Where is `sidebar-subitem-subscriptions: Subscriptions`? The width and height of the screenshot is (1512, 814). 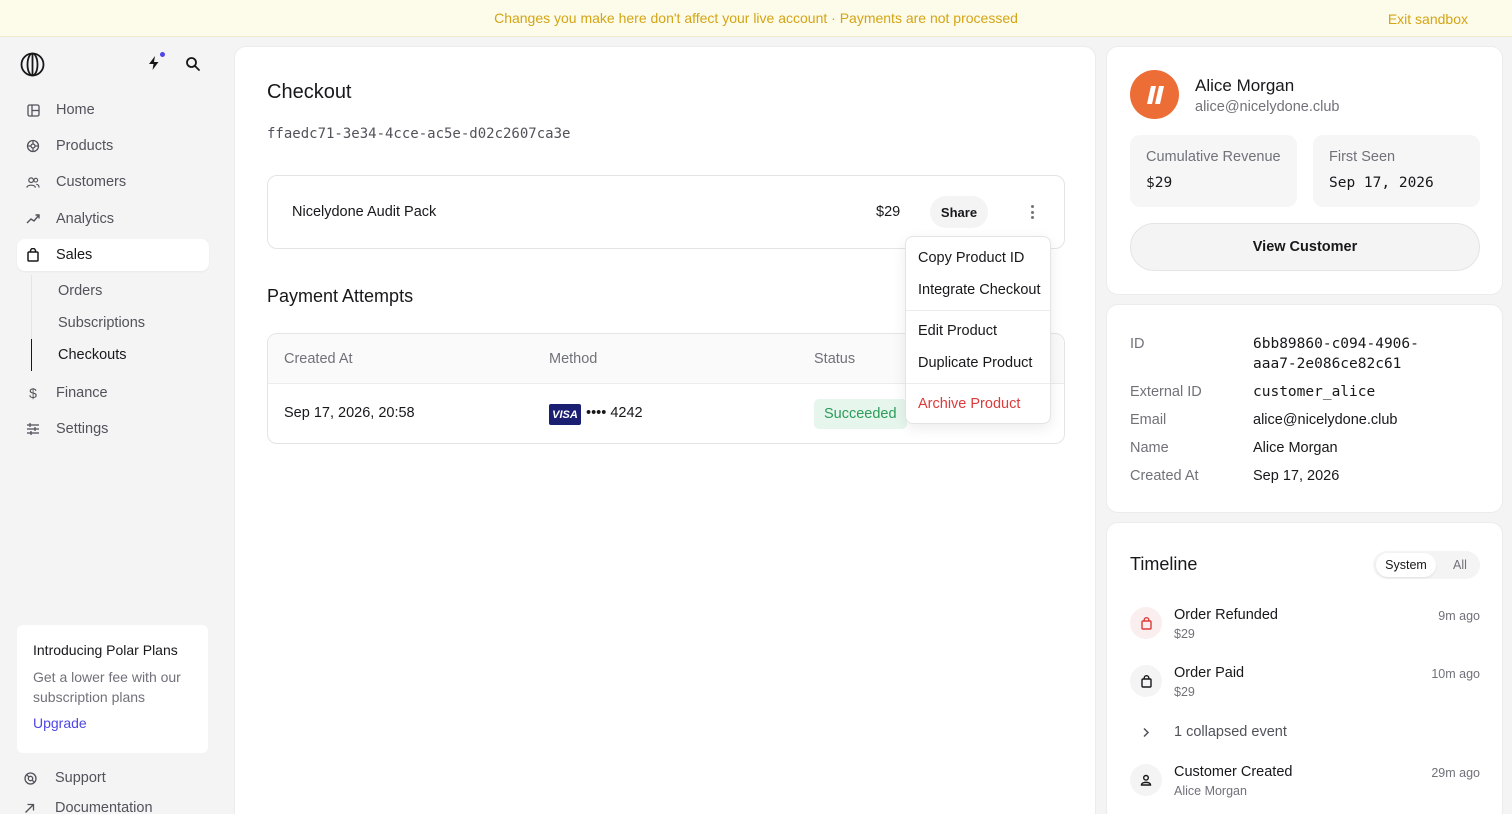
sidebar-subitem-subscriptions: Subscriptions is located at coordinates (120, 323).